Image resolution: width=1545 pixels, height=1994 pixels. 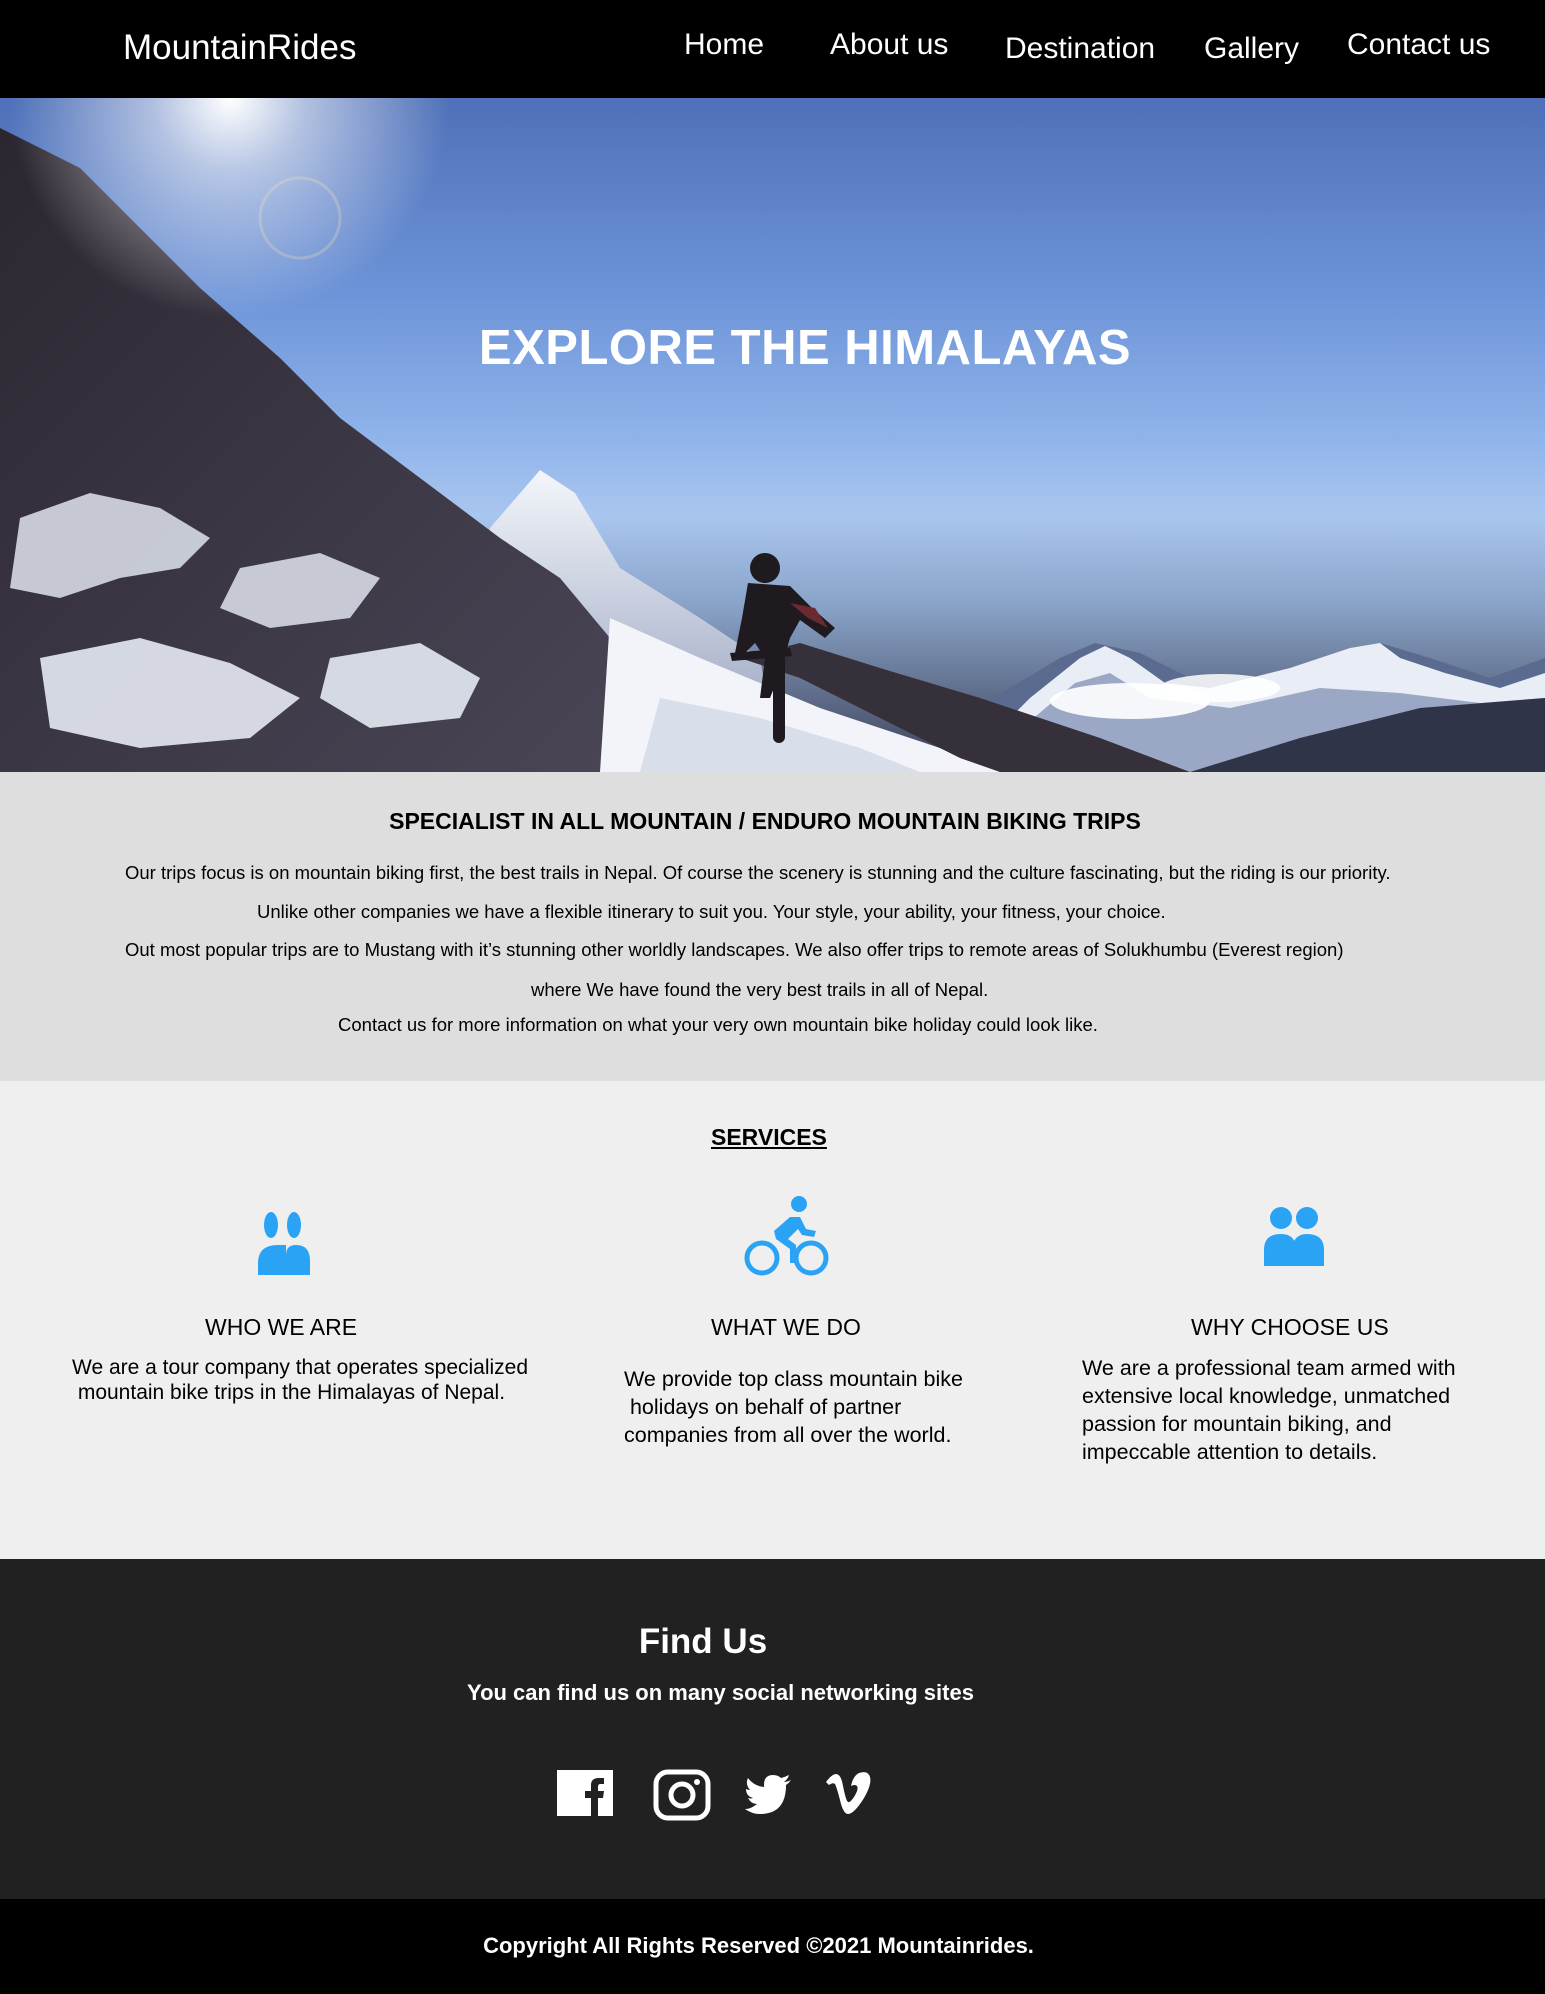 I want to click on group-icon, so click(x=1294, y=1236).